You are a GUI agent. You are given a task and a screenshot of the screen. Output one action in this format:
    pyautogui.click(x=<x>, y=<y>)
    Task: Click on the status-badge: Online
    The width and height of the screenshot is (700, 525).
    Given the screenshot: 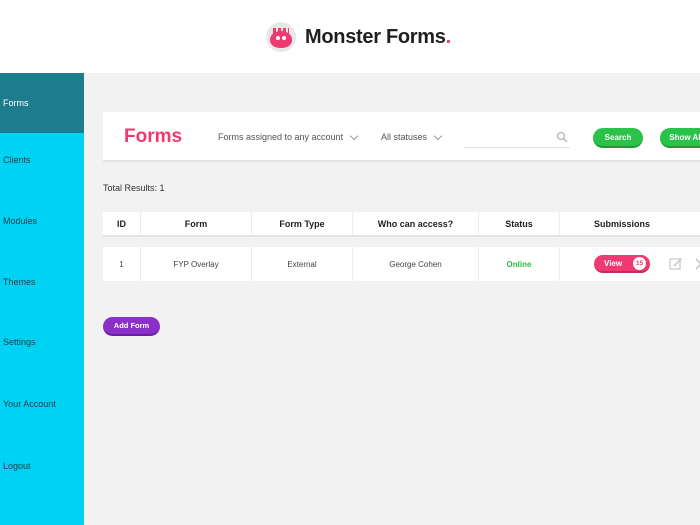 What is the action you would take?
    pyautogui.click(x=519, y=264)
    